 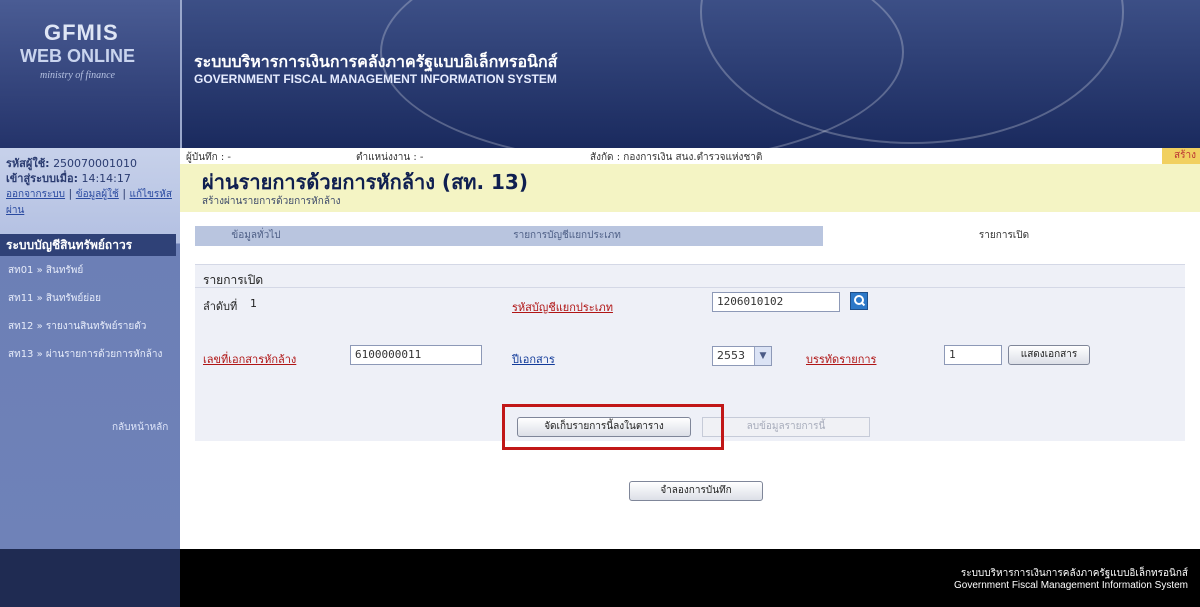 What do you see at coordinates (90, 326) in the screenshot?
I see `sidebar-item-st12: สท12 » รายงานสินทรัพย์รายตัว` at bounding box center [90, 326].